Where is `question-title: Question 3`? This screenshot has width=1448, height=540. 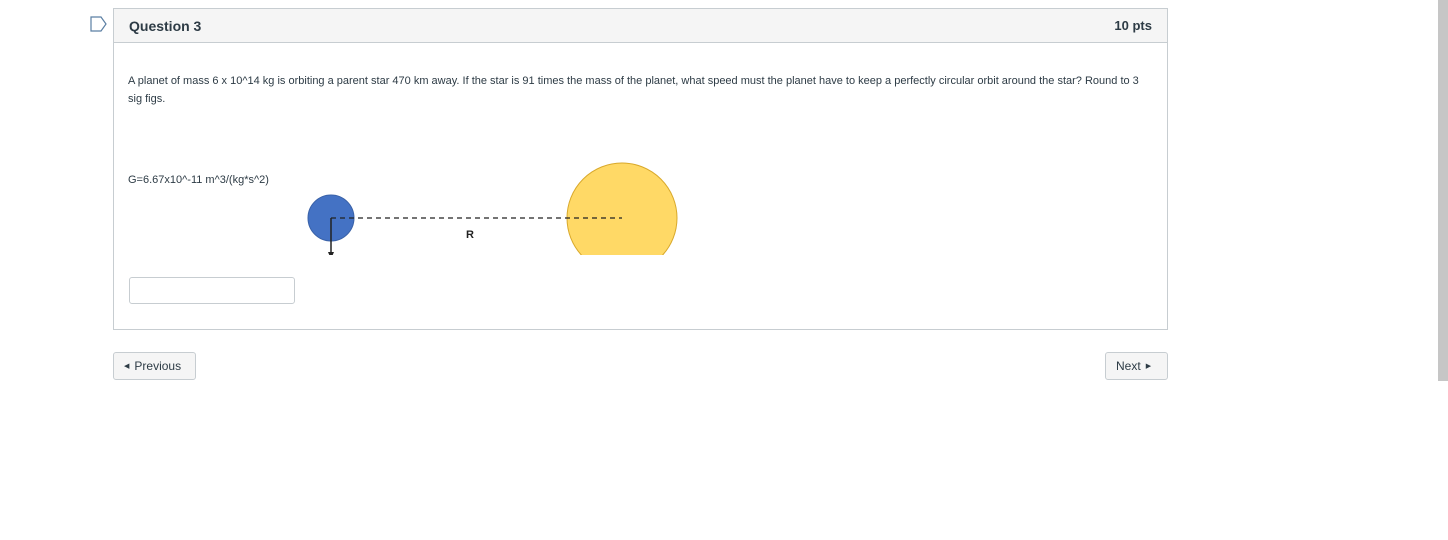 question-title: Question 3 is located at coordinates (165, 25).